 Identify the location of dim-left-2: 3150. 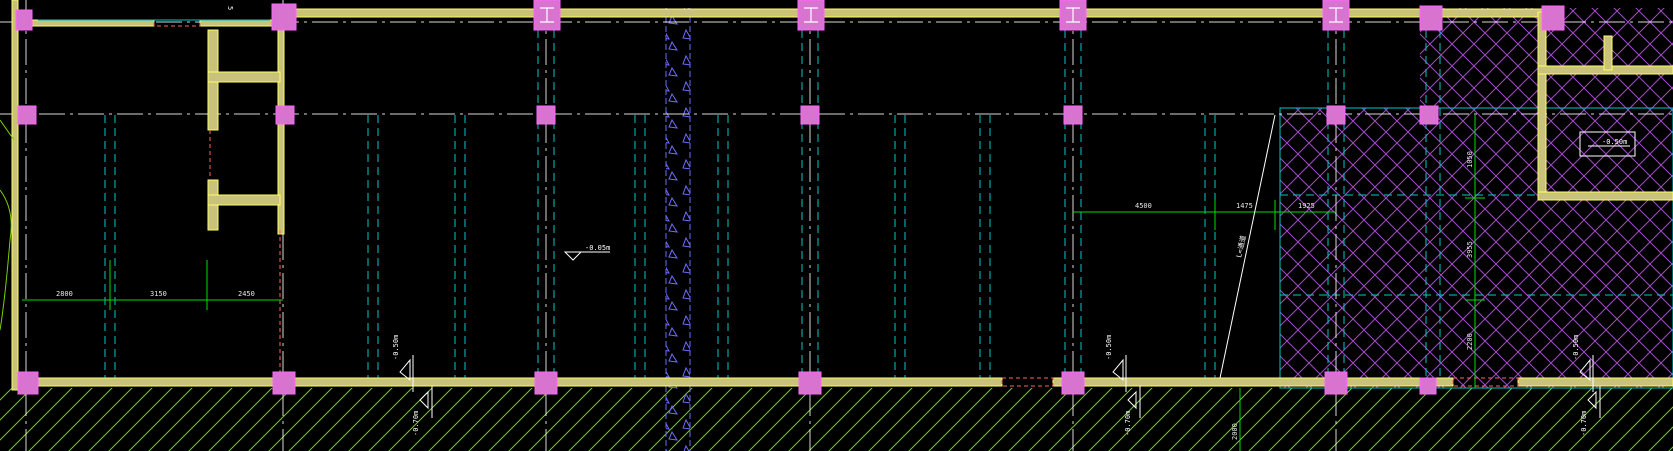
(158, 294).